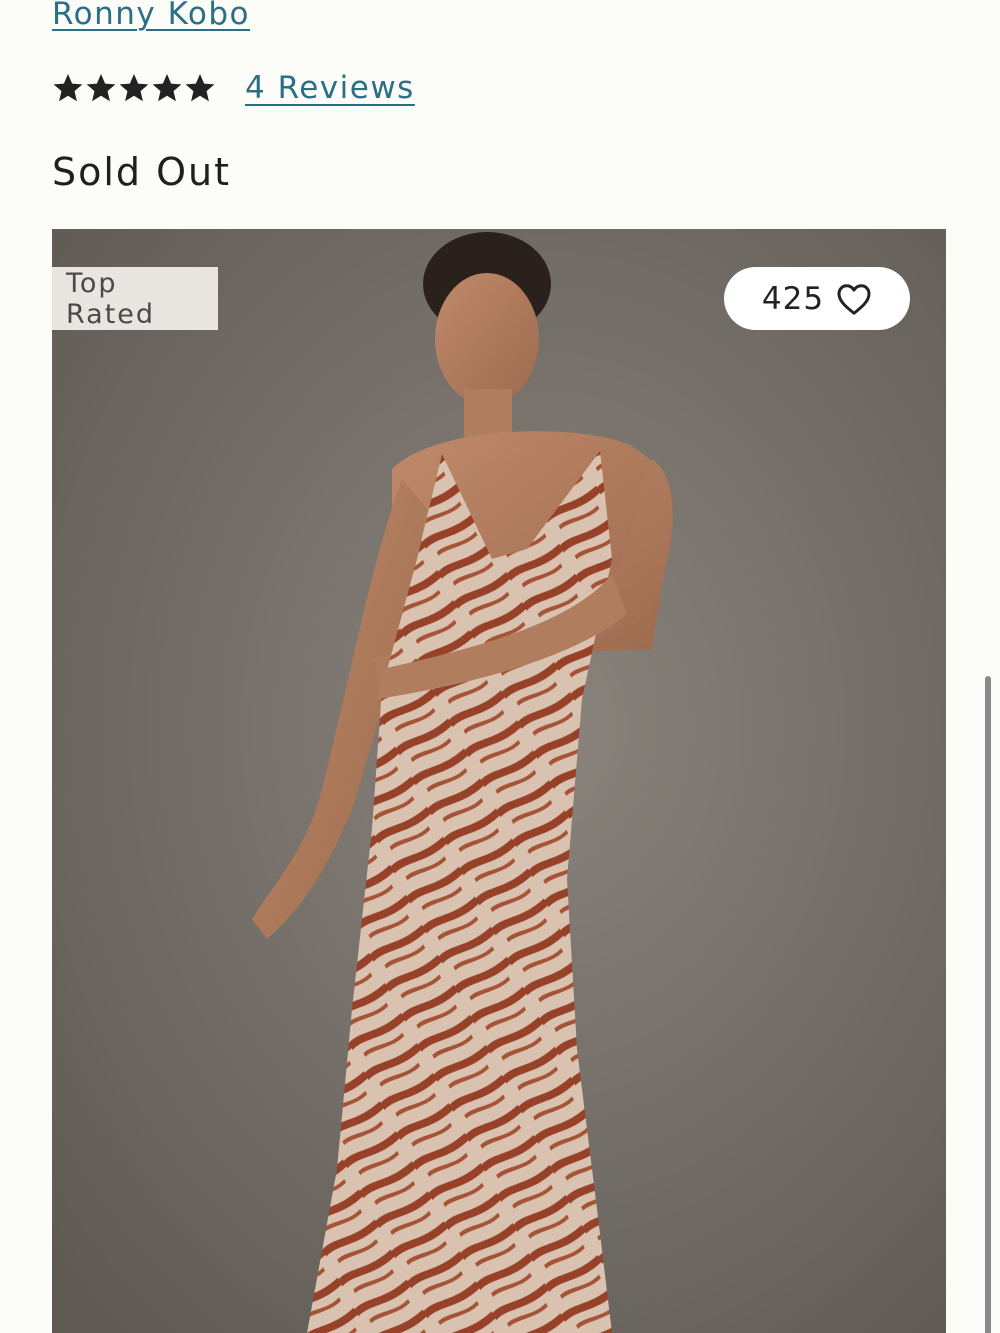 The width and height of the screenshot is (1000, 1333). What do you see at coordinates (330, 88) in the screenshot?
I see `reviews-link: 4 Reviews` at bounding box center [330, 88].